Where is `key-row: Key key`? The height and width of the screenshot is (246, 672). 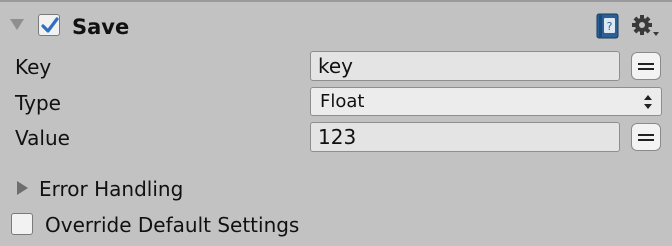 key-row: Key key is located at coordinates (336, 66).